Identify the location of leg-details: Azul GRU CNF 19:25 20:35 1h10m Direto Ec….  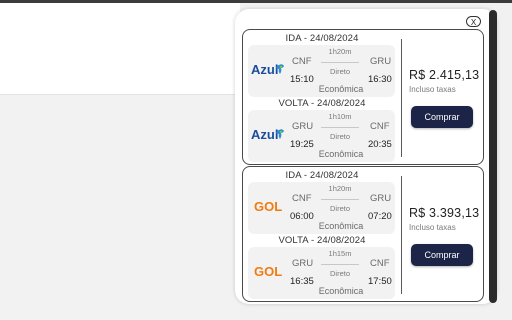
(321, 136).